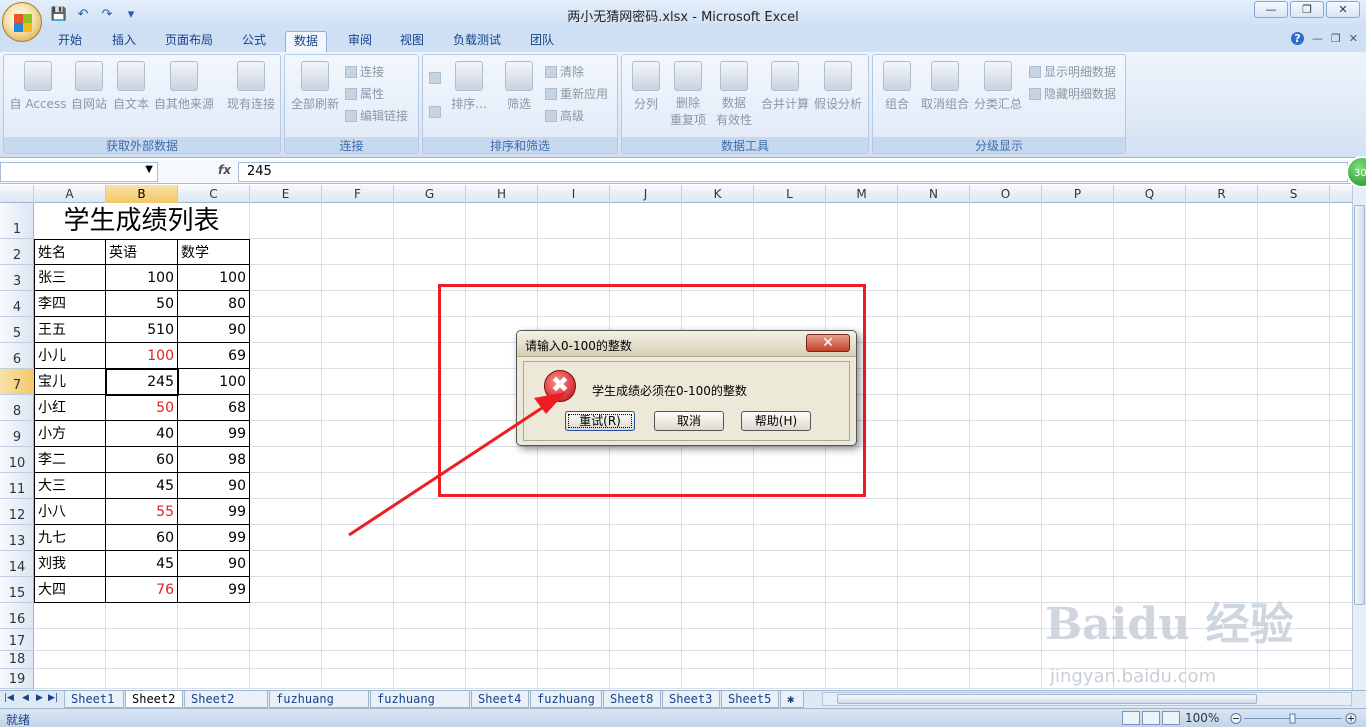 The height and width of the screenshot is (728, 1366). Describe the element at coordinates (142, 564) in the screenshot. I see `table-cell-english: 45` at that location.